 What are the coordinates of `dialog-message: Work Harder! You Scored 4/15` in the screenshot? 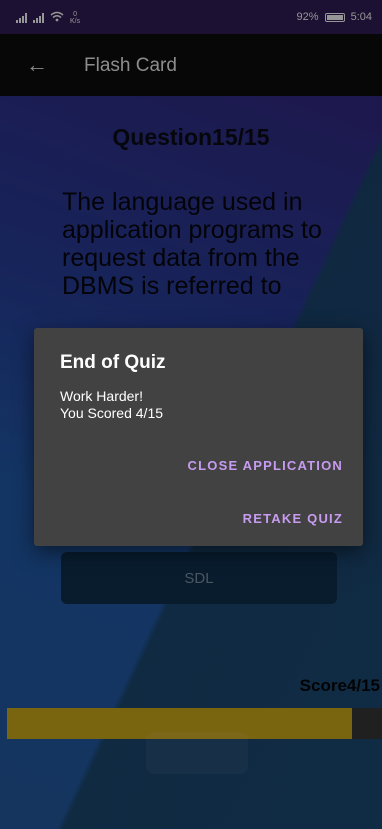 It's located at (111, 405).